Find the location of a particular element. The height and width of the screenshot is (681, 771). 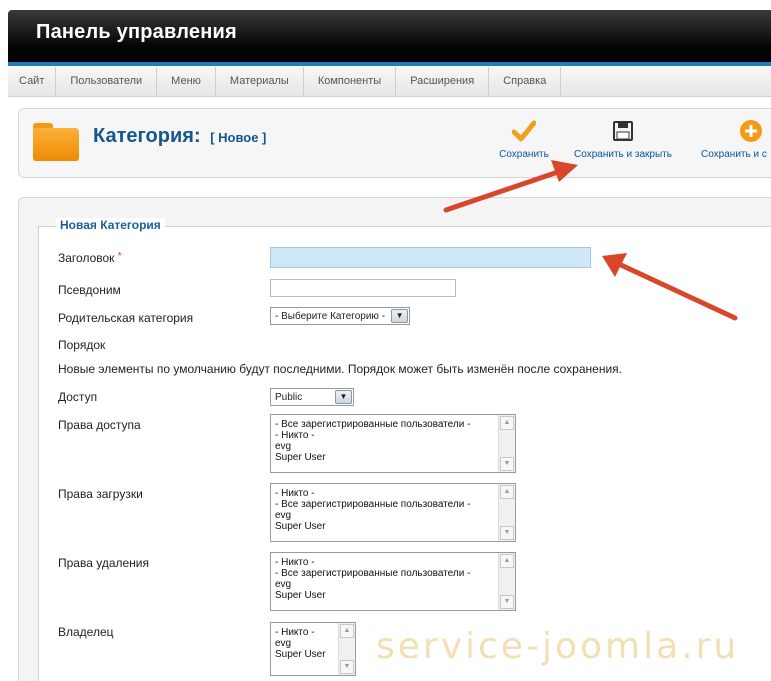

arrow-to-save-and-close is located at coordinates (510, 186).